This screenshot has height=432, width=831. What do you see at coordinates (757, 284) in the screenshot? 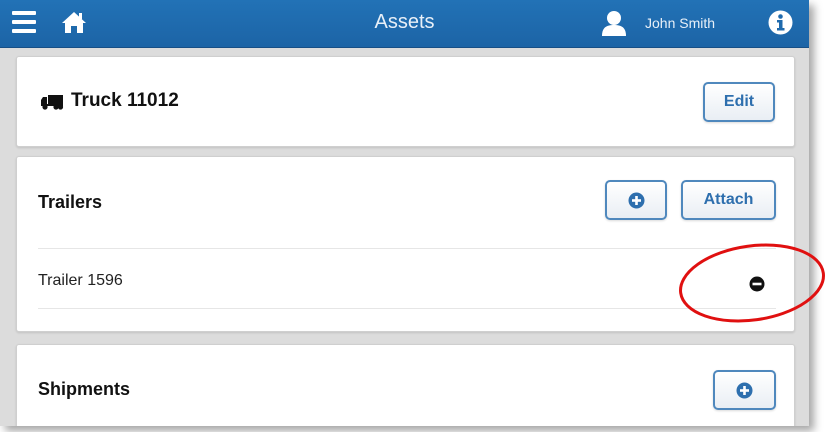
I see `minus-circle-icon` at bounding box center [757, 284].